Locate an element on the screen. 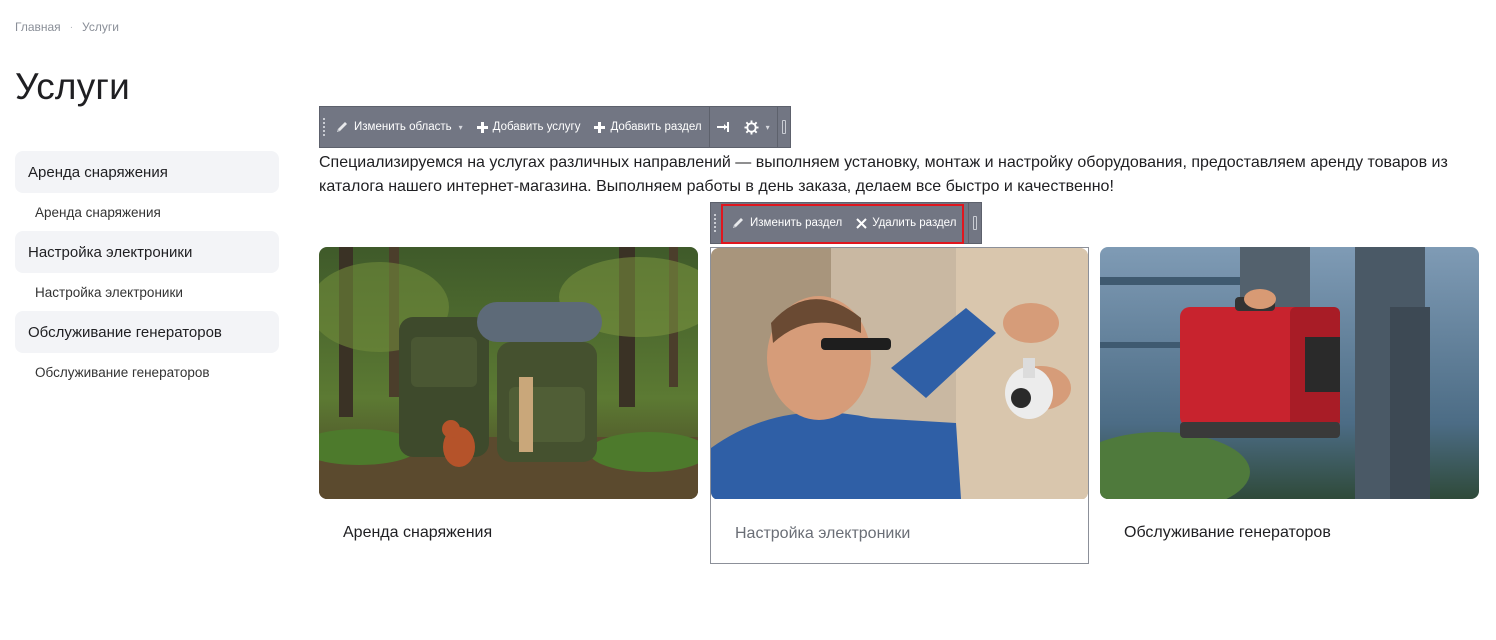 This screenshot has height=640, width=1496. edit-area-label: Изменить область is located at coordinates (403, 127).